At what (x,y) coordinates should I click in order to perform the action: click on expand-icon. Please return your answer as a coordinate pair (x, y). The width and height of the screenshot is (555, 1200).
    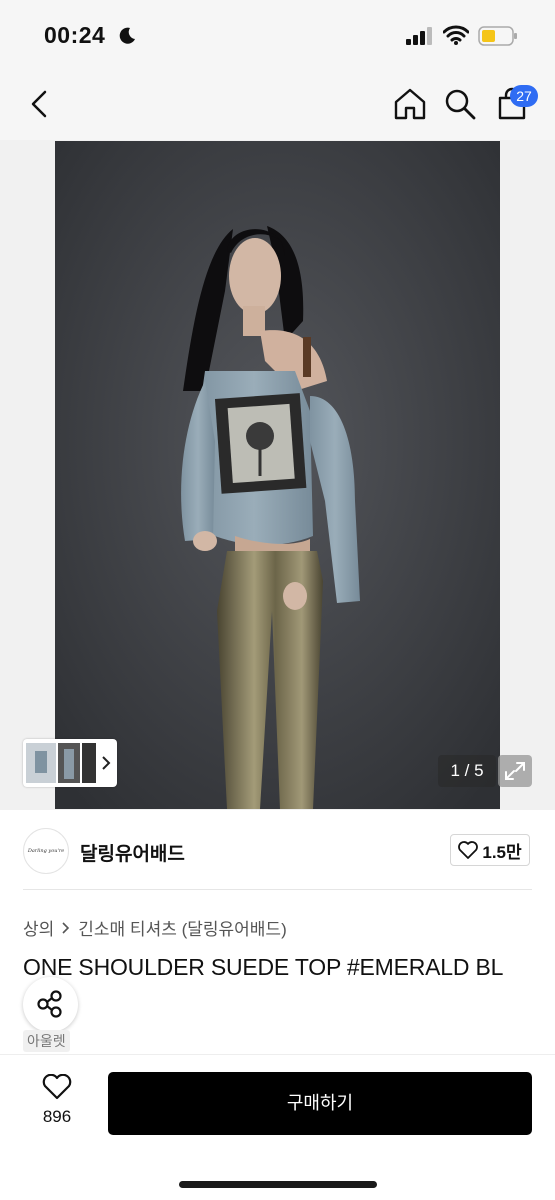
    Looking at the image, I should click on (515, 771).